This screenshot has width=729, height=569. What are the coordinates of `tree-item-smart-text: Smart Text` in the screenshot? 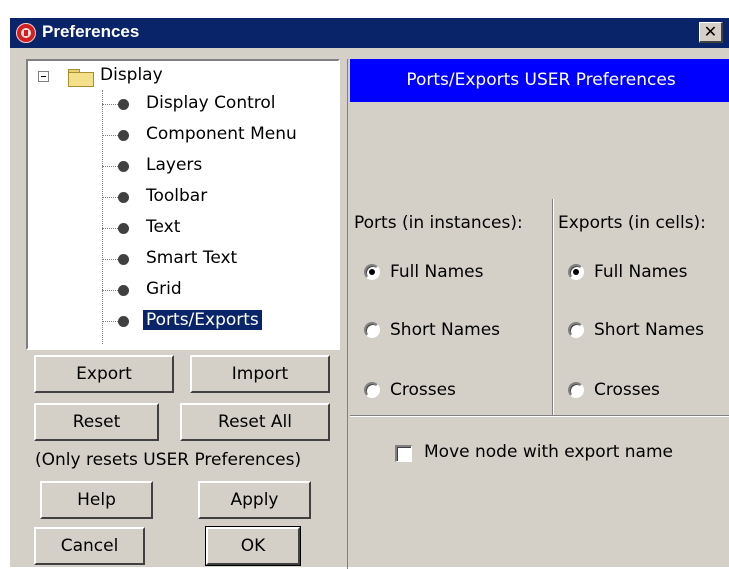 It's located at (217, 260).